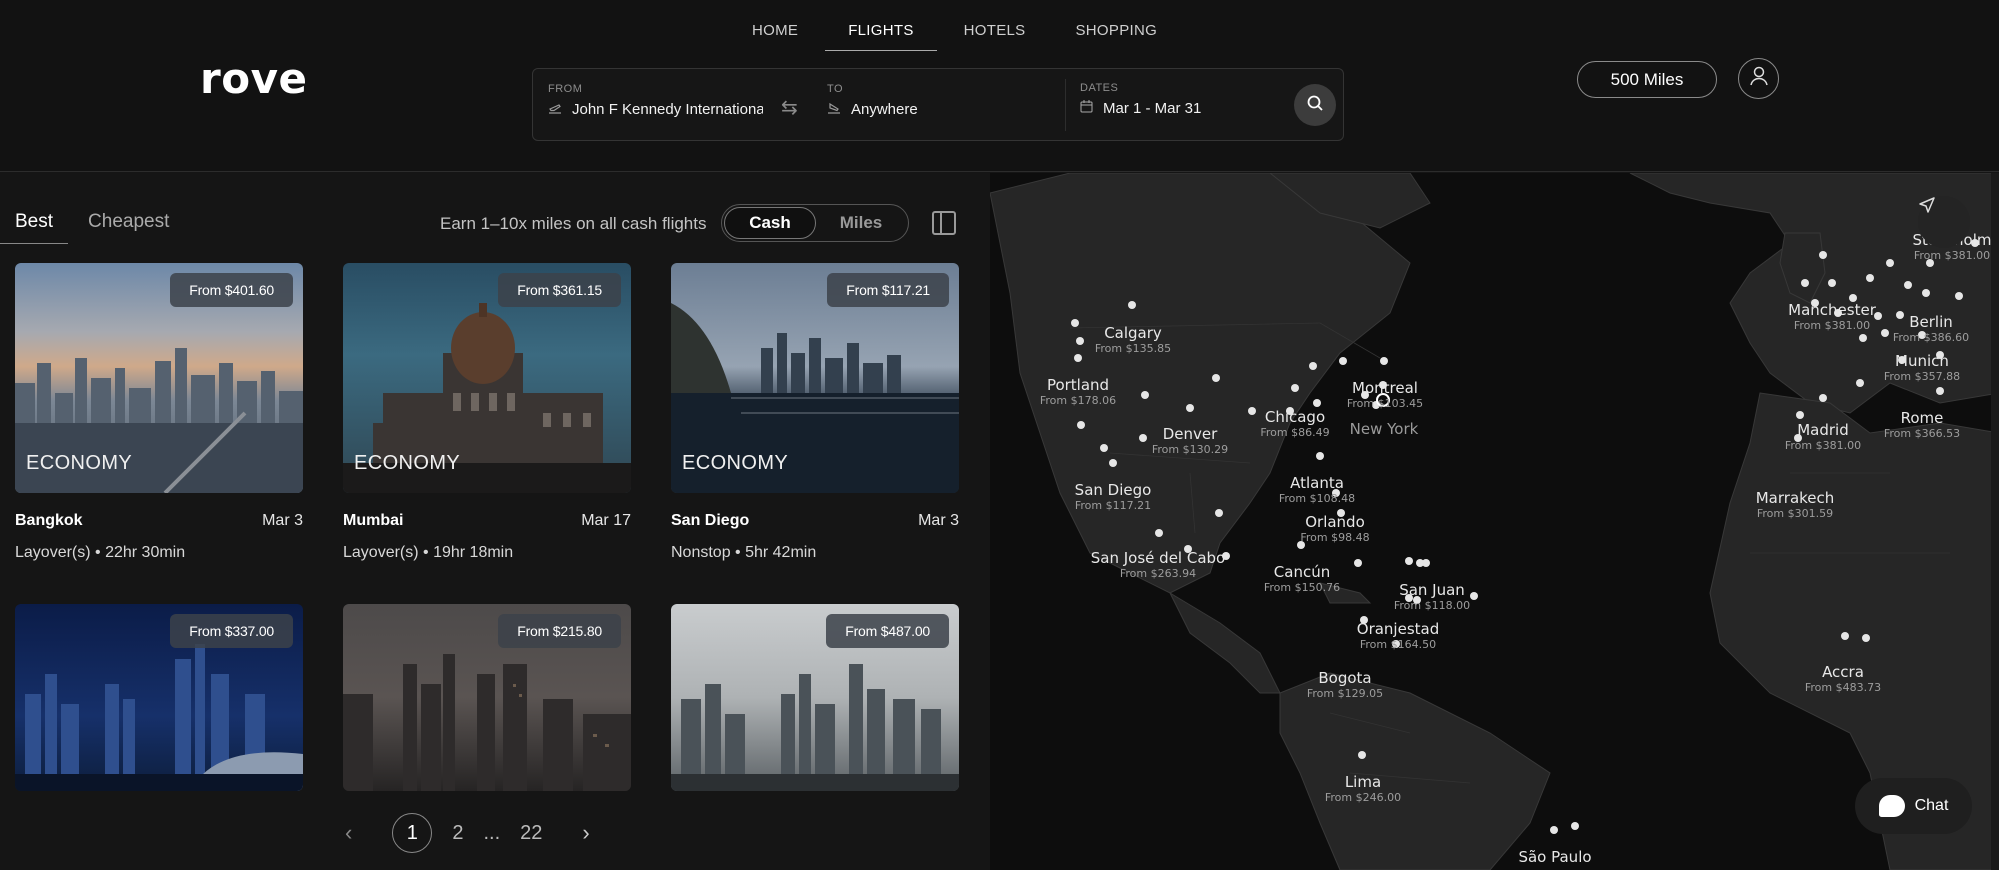  What do you see at coordinates (995, 36) in the screenshot?
I see `nav-hotels: HOTELS` at bounding box center [995, 36].